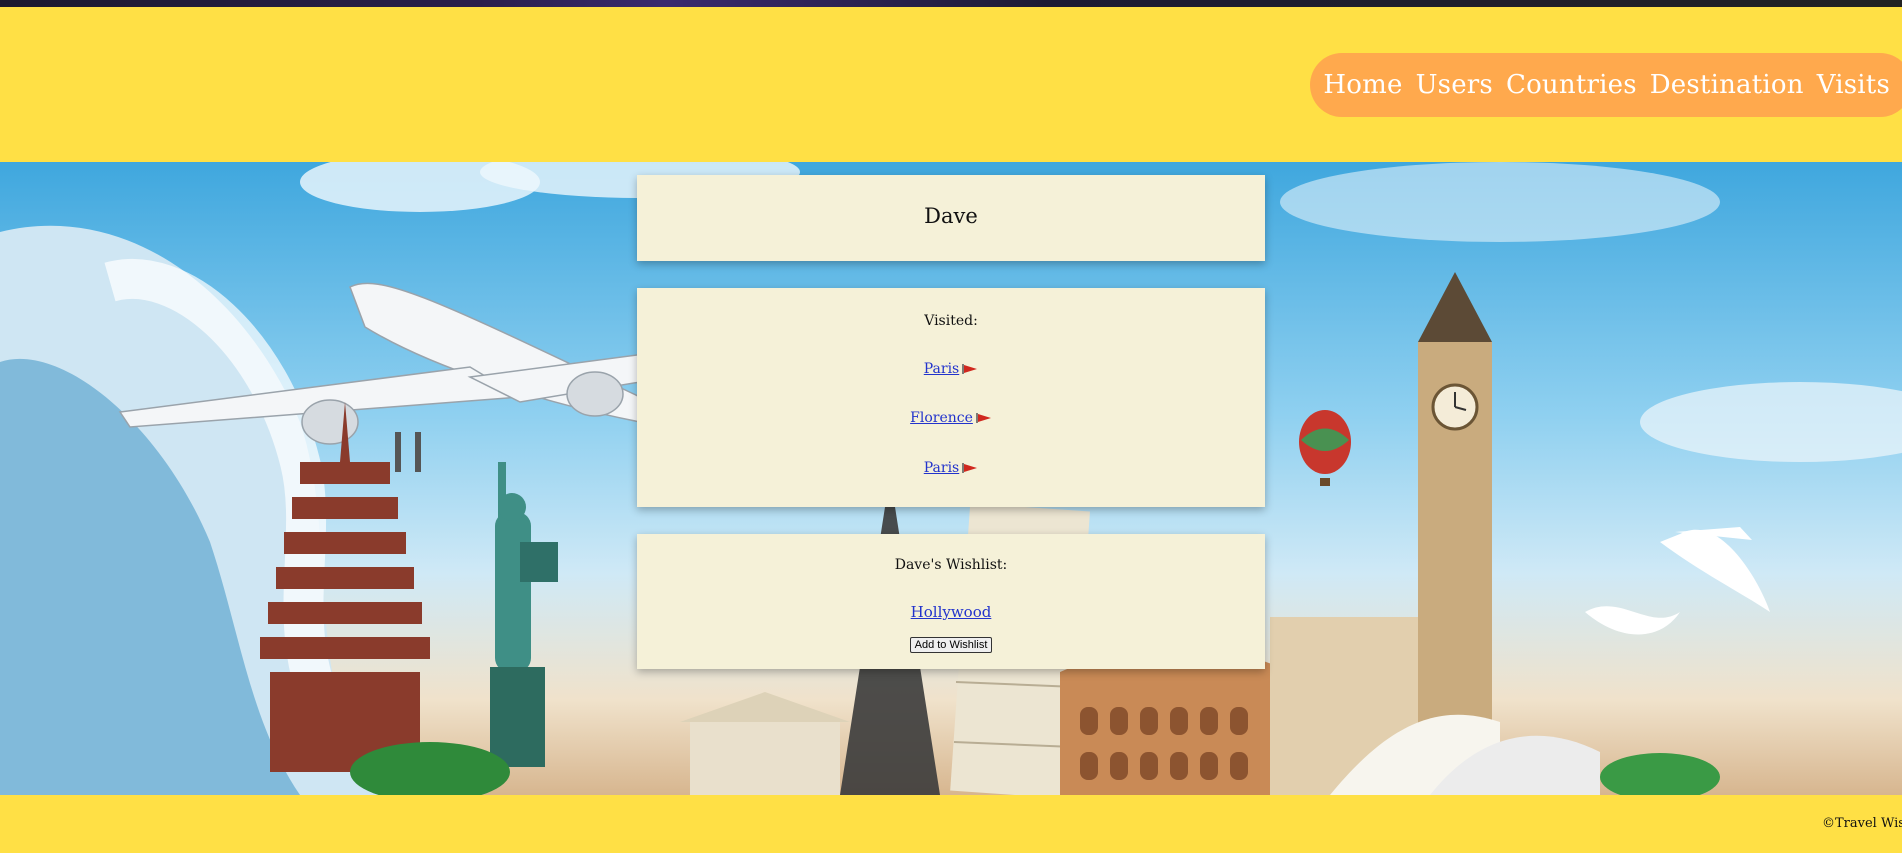 Image resolution: width=1902 pixels, height=853 pixels. What do you see at coordinates (1853, 85) in the screenshot?
I see `nav-visits: Visits` at bounding box center [1853, 85].